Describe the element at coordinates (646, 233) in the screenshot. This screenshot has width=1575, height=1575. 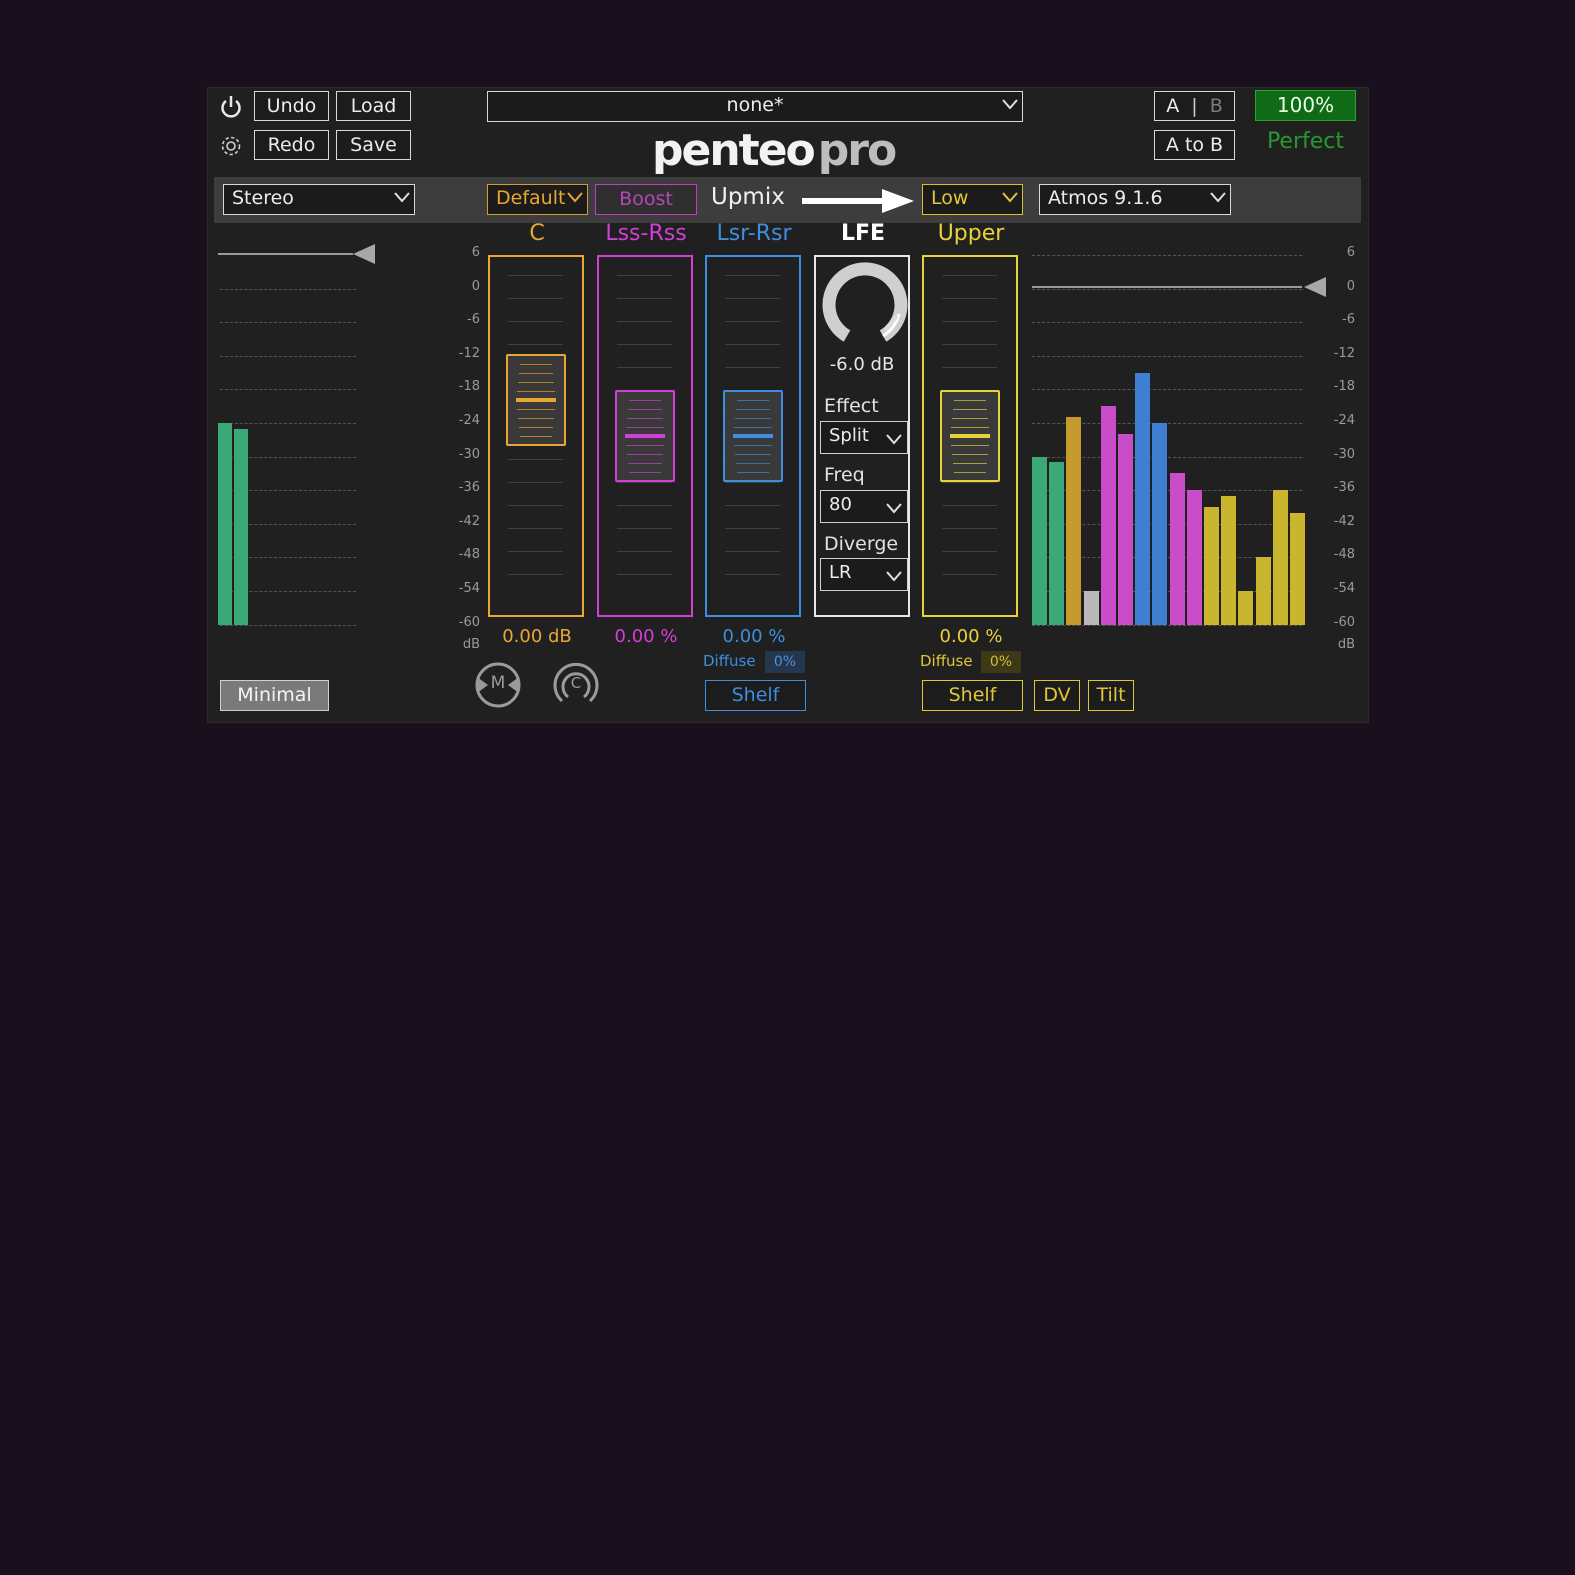
I see `channel-label-lss-rss: Lss-Rss` at that location.